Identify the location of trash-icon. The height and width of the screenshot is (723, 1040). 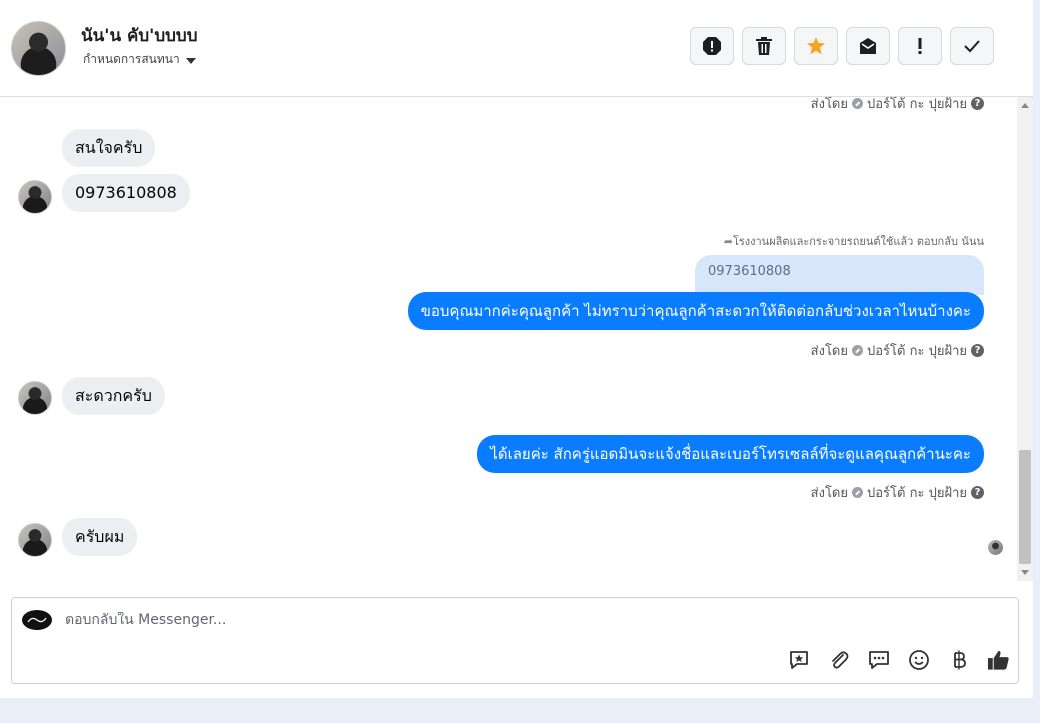
(764, 46).